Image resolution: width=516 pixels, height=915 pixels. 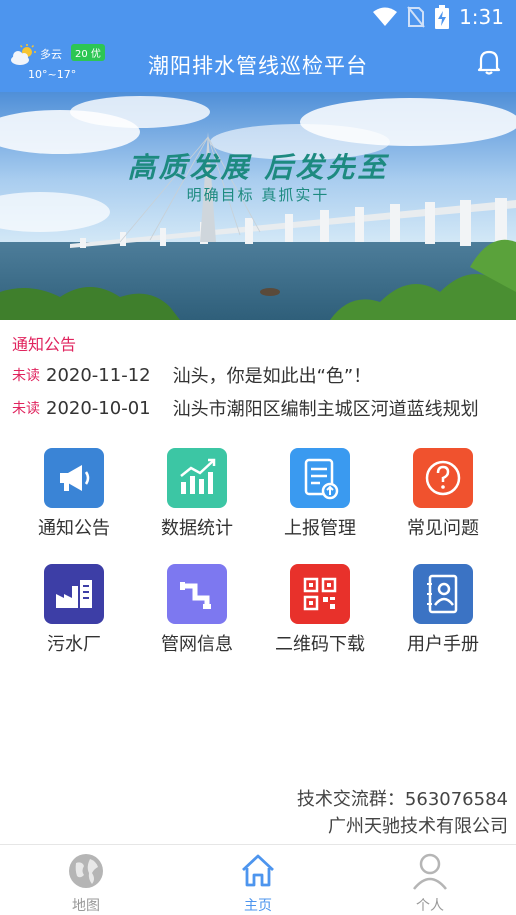 I want to click on grid-label: 通知公告, so click(x=74, y=528).